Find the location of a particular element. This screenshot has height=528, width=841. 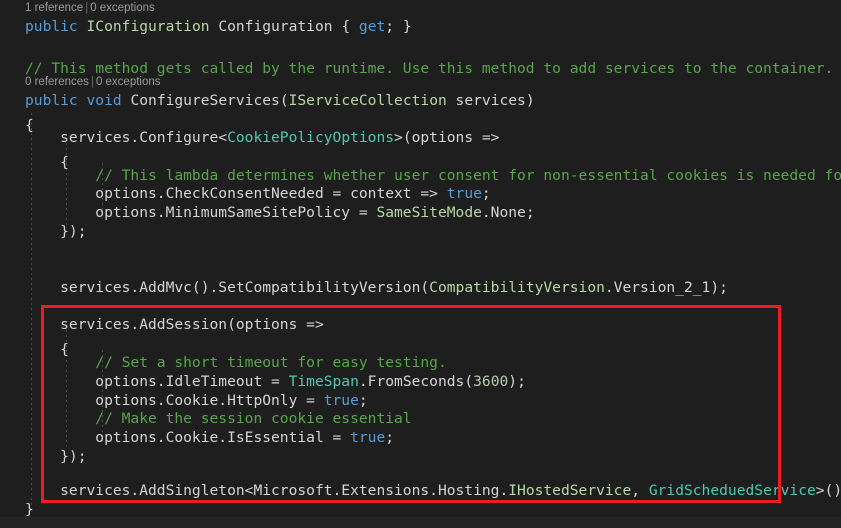

code-token-pln: services.AddSession(options => is located at coordinates (174, 324).